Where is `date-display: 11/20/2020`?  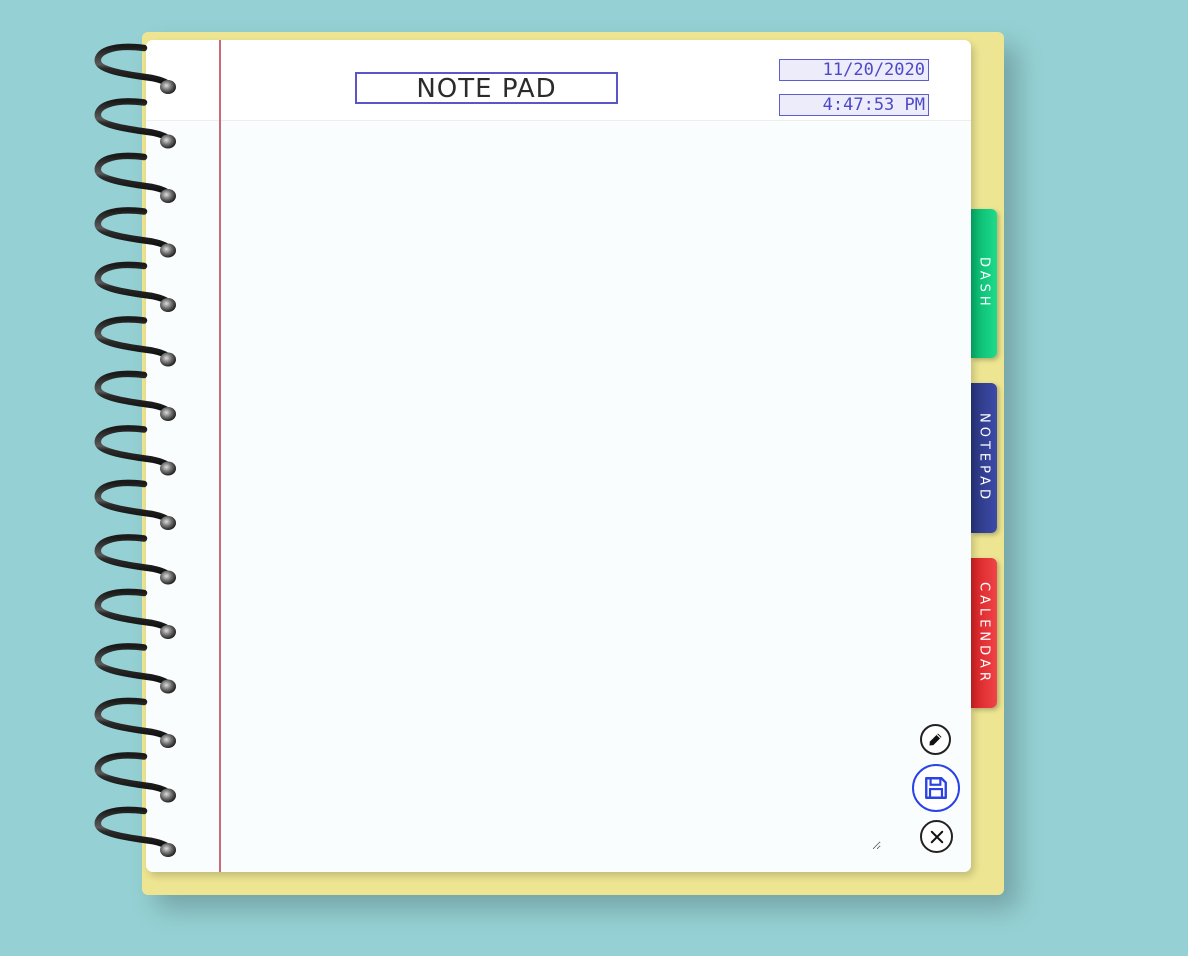
date-display: 11/20/2020 is located at coordinates (854, 70).